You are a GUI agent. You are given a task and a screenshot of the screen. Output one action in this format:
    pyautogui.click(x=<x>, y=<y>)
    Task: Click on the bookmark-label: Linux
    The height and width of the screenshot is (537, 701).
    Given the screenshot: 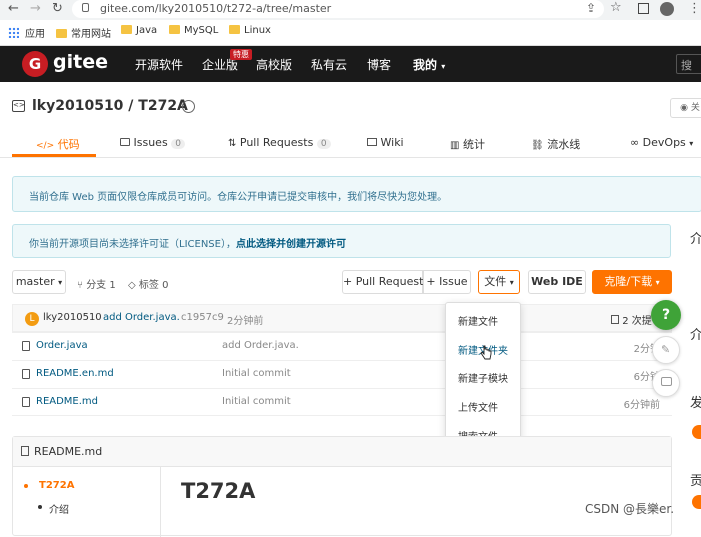 What is the action you would take?
    pyautogui.click(x=257, y=30)
    